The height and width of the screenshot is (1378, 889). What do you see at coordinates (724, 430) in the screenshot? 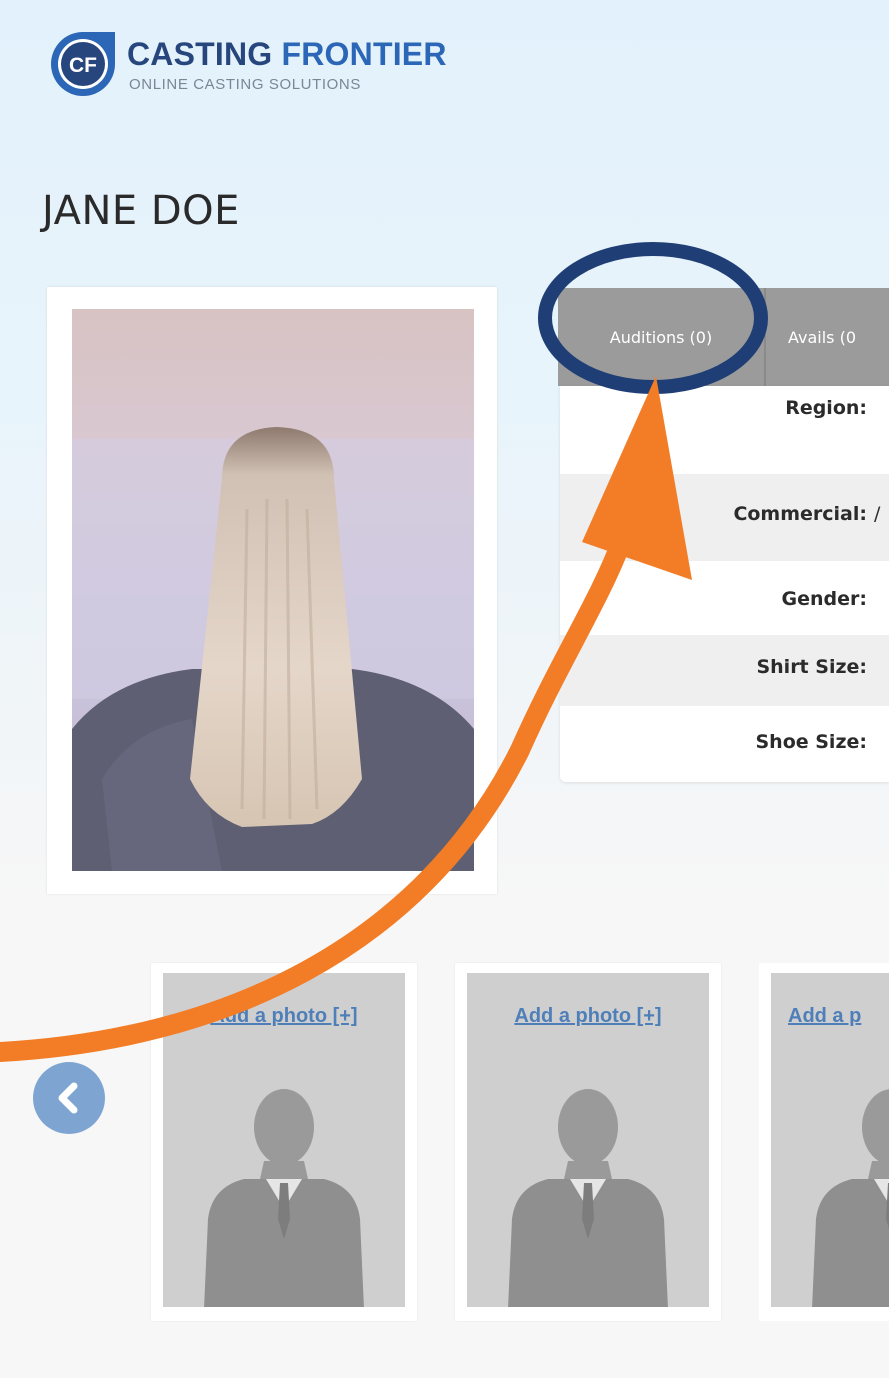
I see `detail-row-region: Region:` at bounding box center [724, 430].